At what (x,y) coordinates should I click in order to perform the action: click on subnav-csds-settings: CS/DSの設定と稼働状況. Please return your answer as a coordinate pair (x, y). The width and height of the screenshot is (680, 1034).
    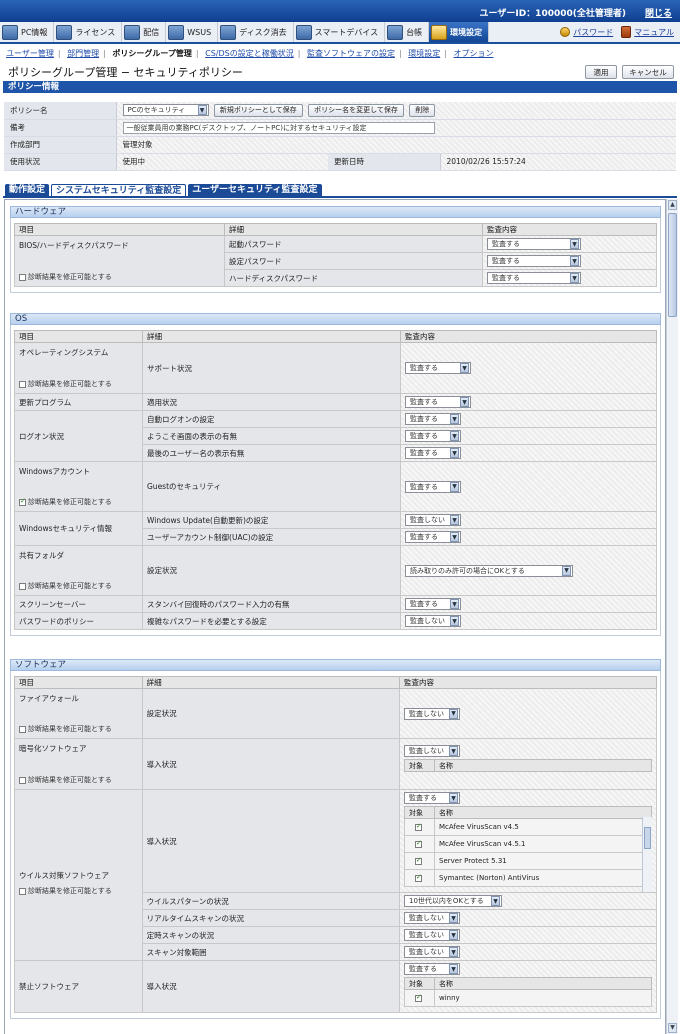
    Looking at the image, I should click on (249, 53).